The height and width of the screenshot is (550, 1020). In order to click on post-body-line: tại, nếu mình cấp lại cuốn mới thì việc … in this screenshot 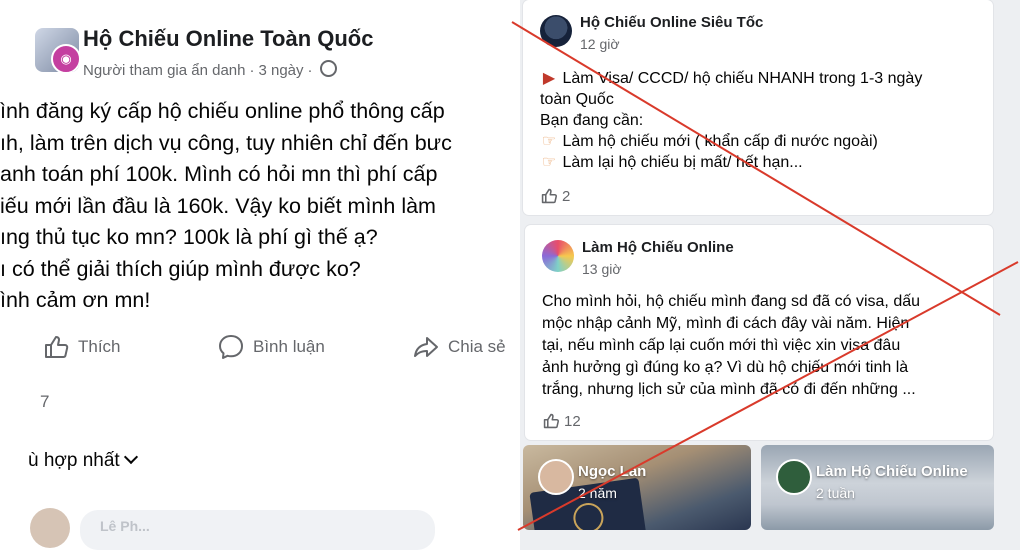, I will do `click(721, 345)`.